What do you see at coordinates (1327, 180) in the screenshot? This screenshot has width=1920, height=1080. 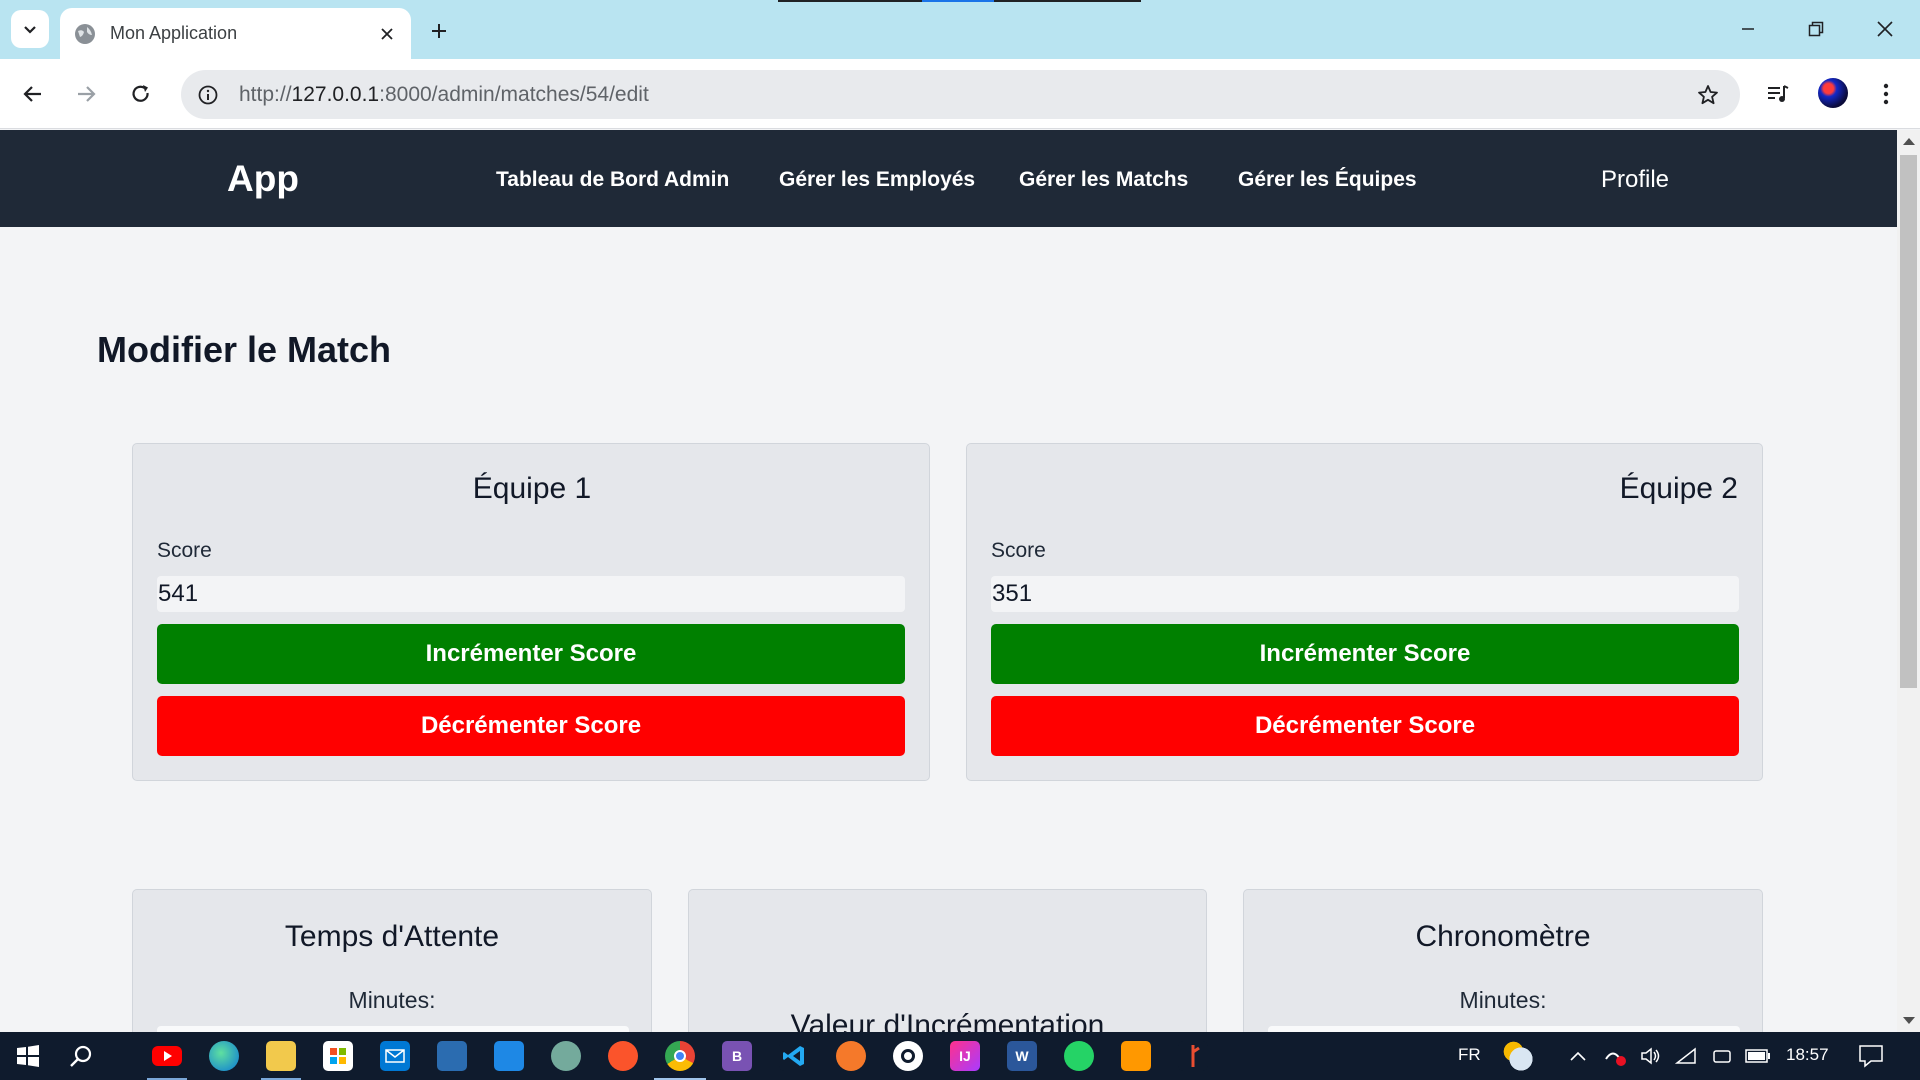 I see `nav-link-teams: Gérer les Équipes` at bounding box center [1327, 180].